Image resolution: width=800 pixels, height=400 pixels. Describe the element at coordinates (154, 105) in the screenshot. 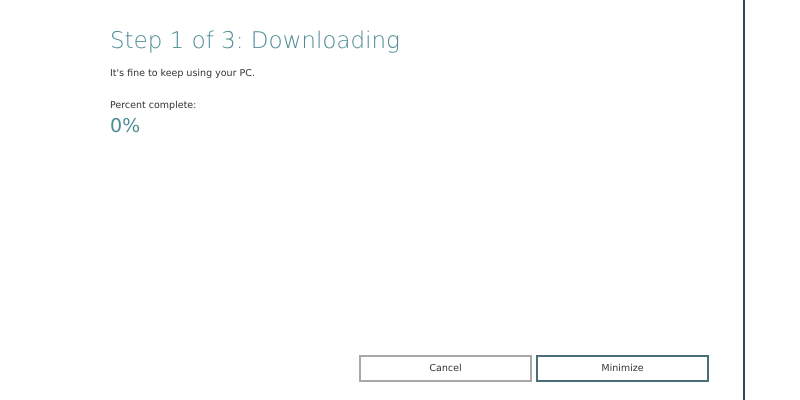

I see `progress-label: Percent complete:` at that location.